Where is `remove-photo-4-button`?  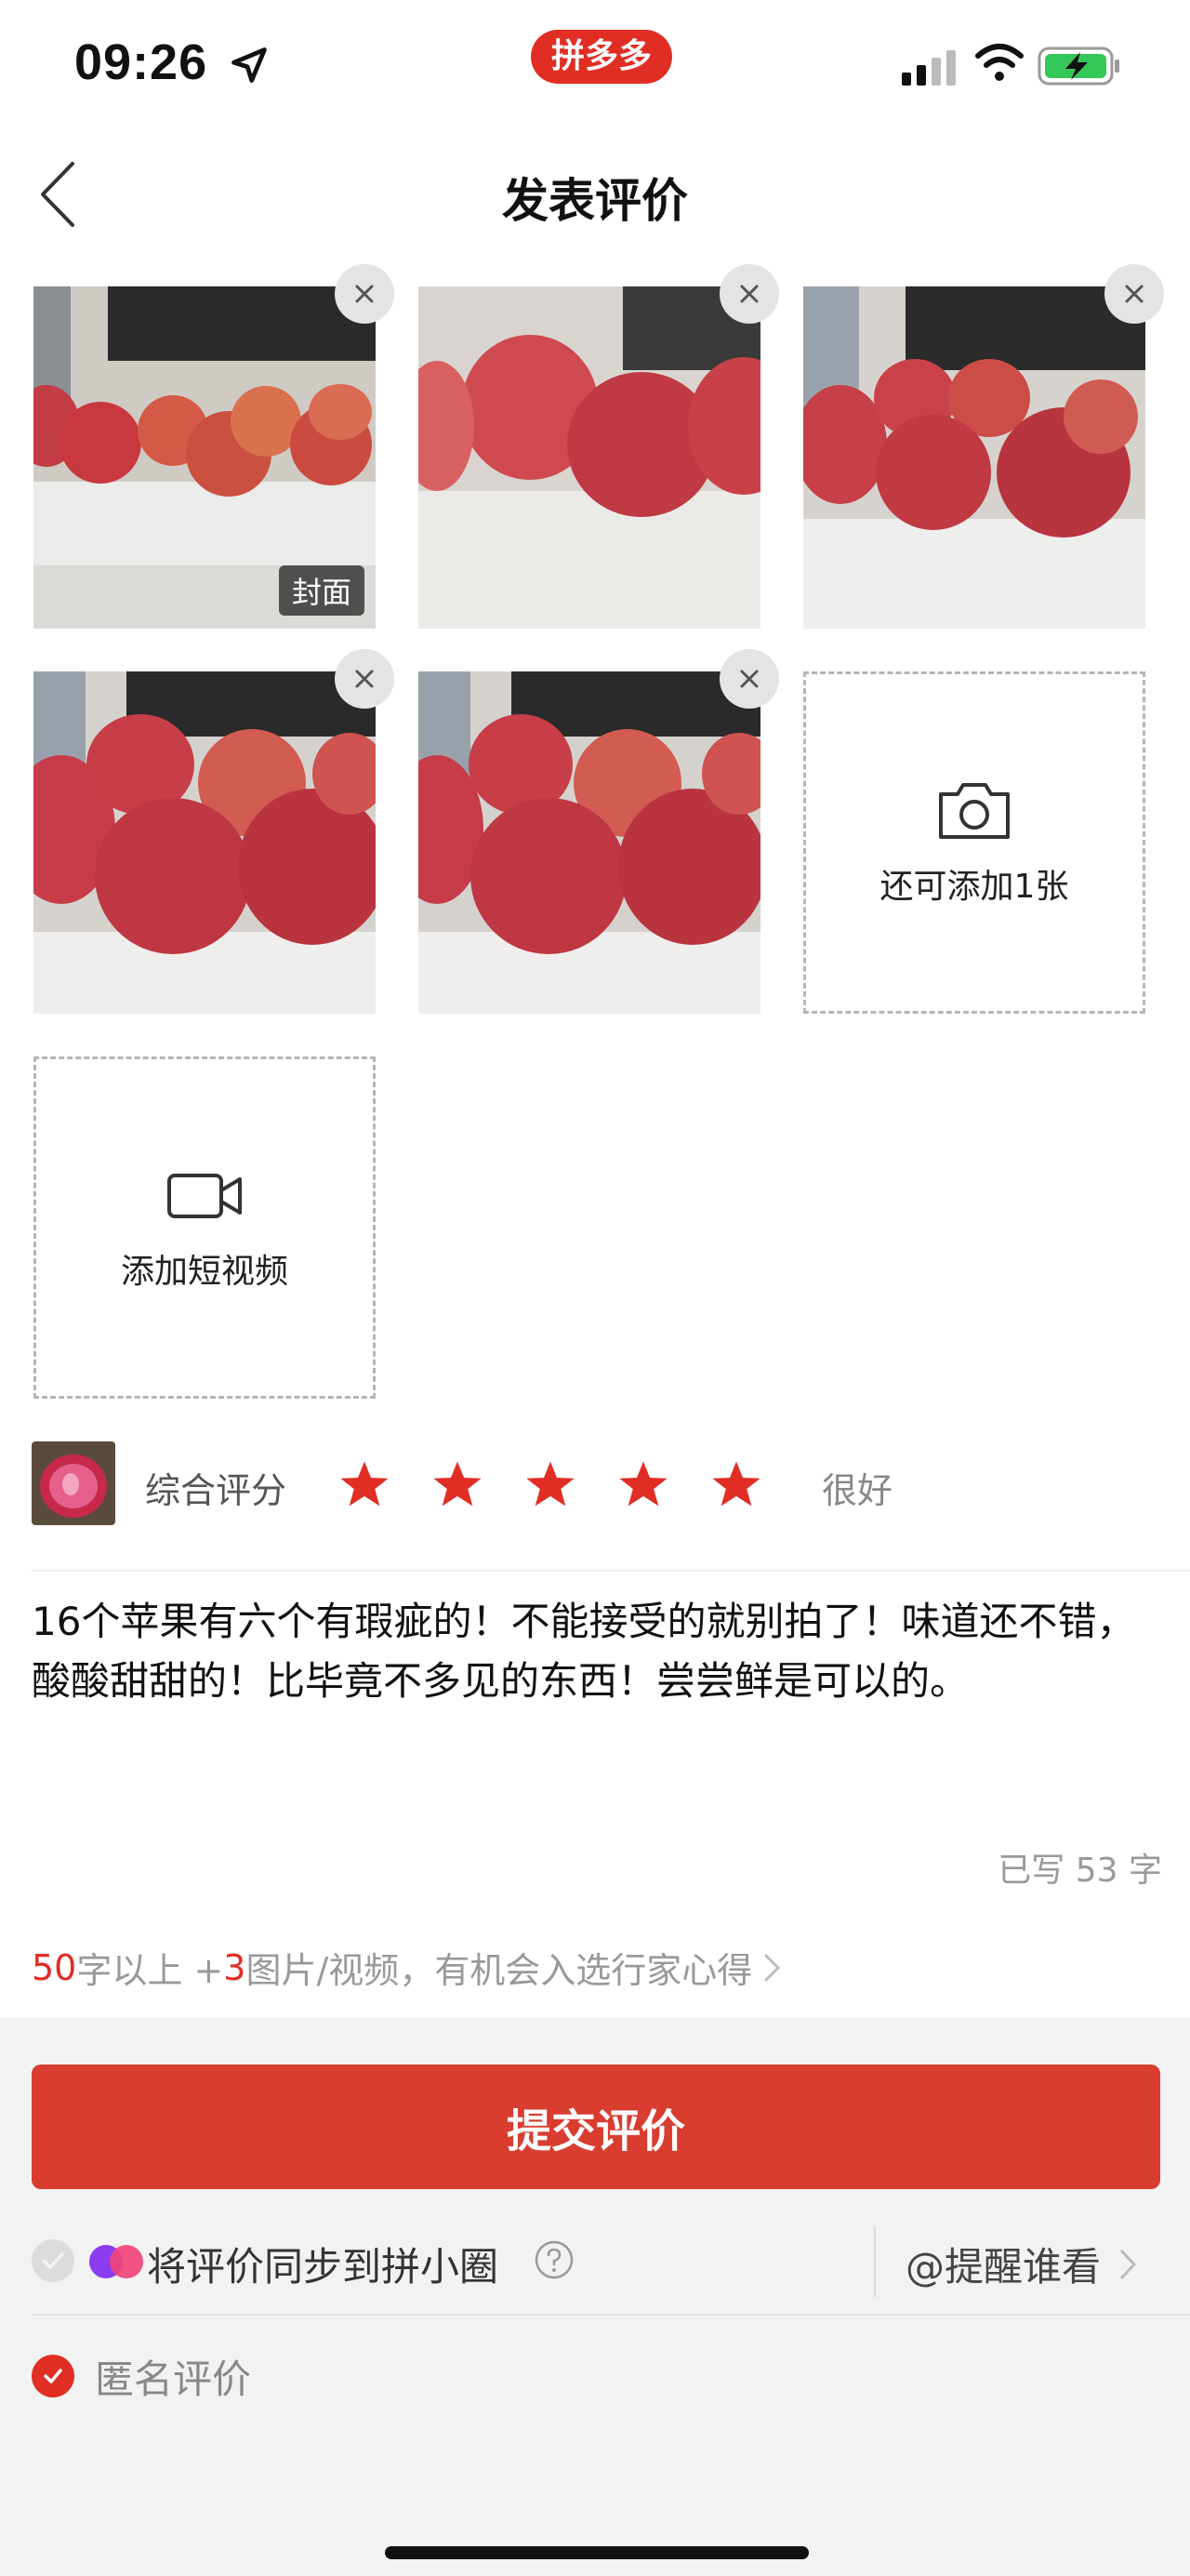 remove-photo-4-button is located at coordinates (364, 679).